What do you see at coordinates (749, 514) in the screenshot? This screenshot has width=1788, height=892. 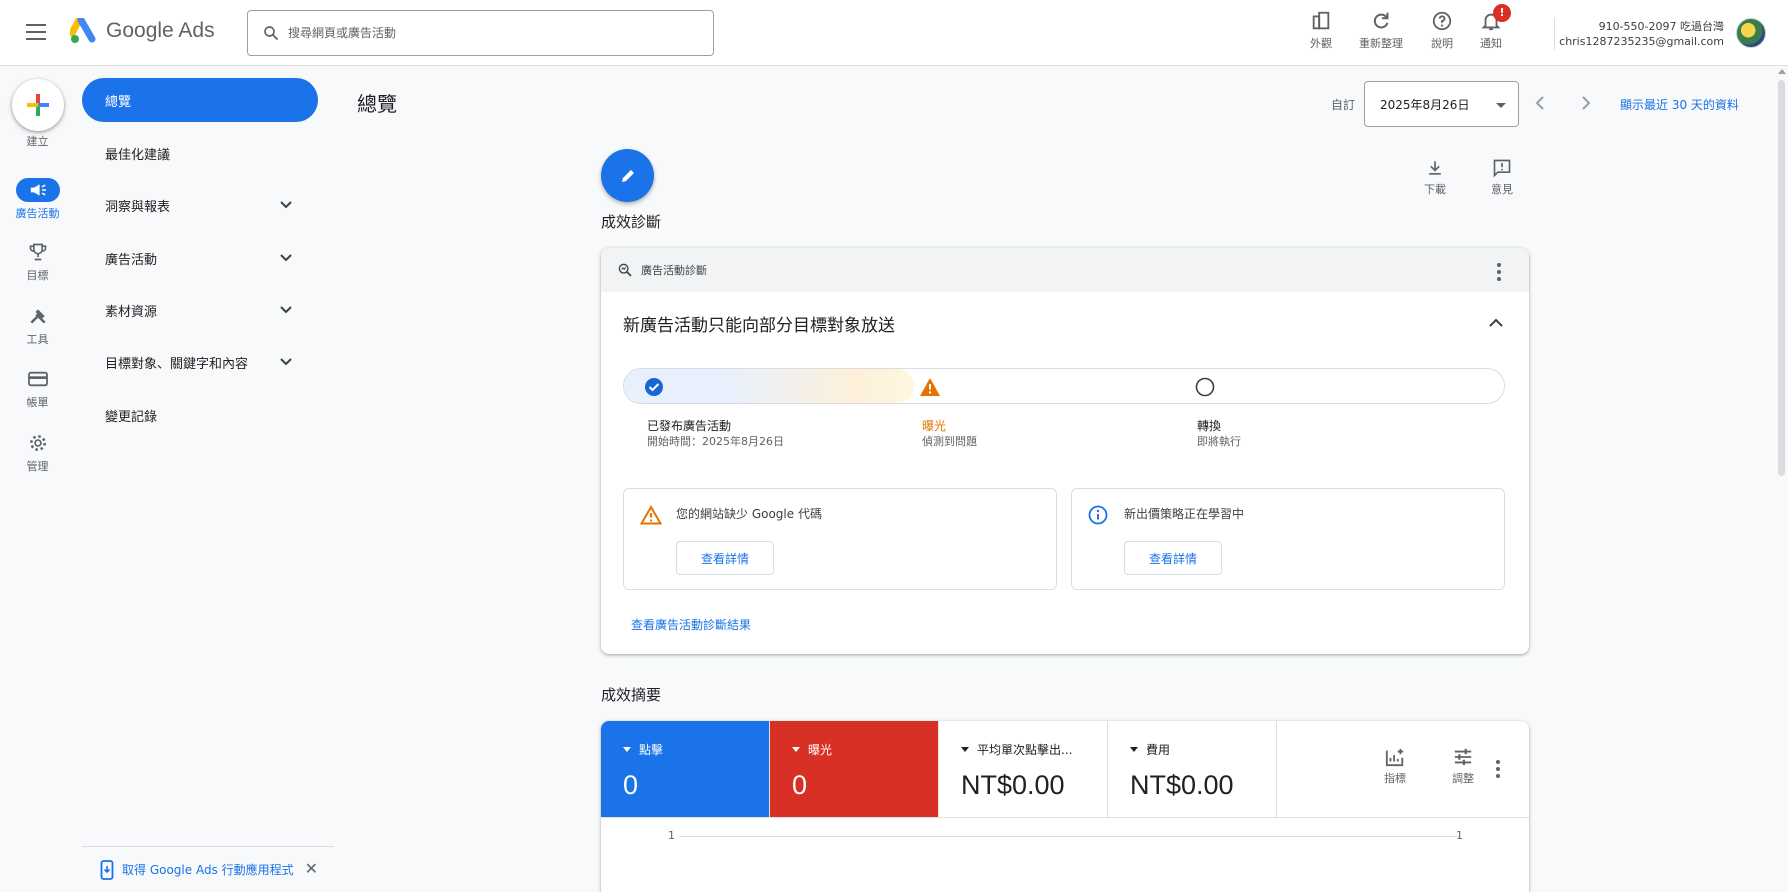 I see `alert-message: 您的網站缺少 Google 代碼` at bounding box center [749, 514].